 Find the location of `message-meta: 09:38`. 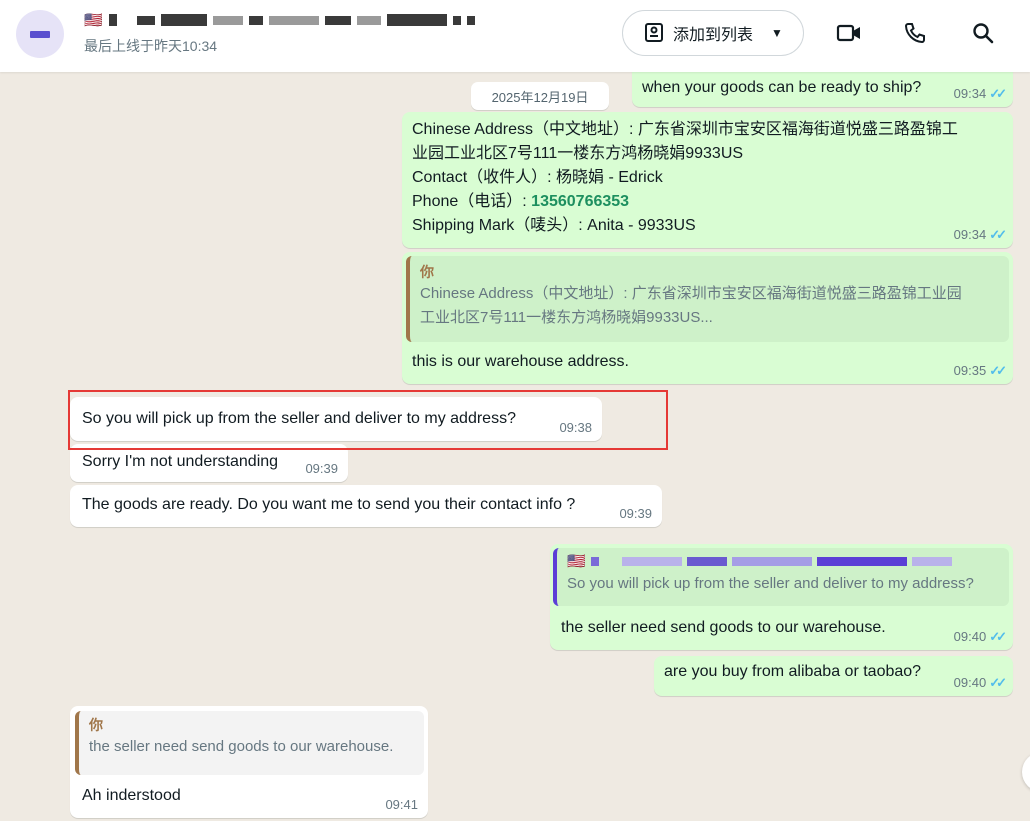

message-meta: 09:38 is located at coordinates (575, 428).